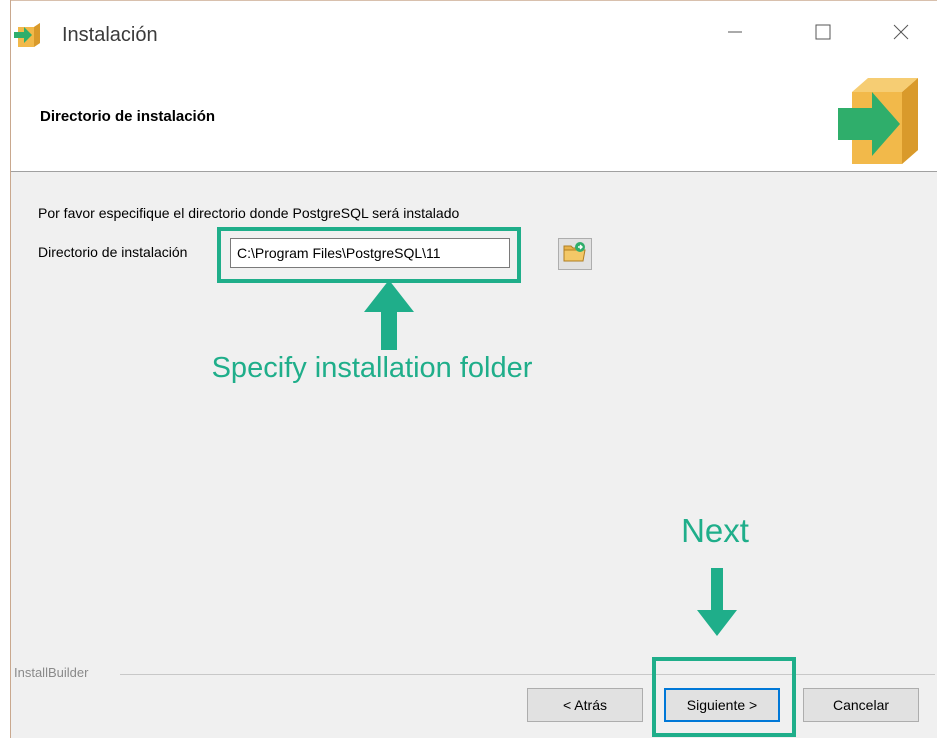 This screenshot has width=937, height=738. What do you see at coordinates (372, 368) in the screenshot?
I see `annotation-specify-folder: Specify installation folder` at bounding box center [372, 368].